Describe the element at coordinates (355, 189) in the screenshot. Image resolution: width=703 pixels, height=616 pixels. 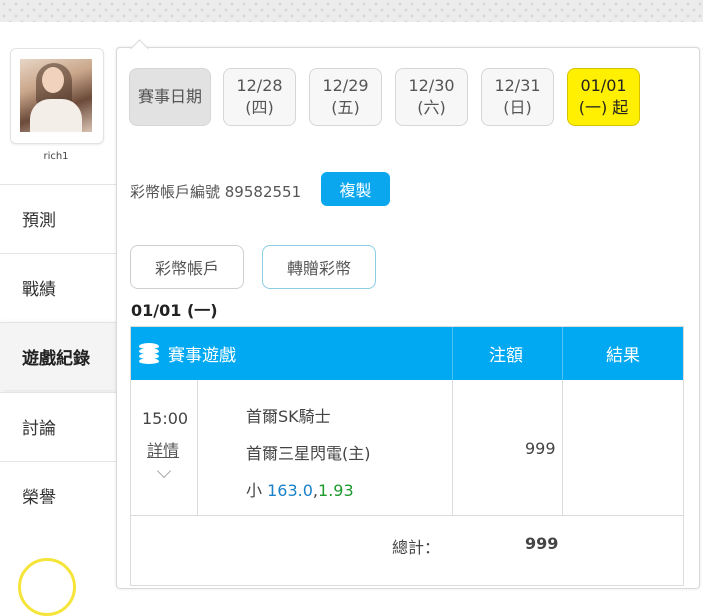
I see `copy-button: 複製` at that location.